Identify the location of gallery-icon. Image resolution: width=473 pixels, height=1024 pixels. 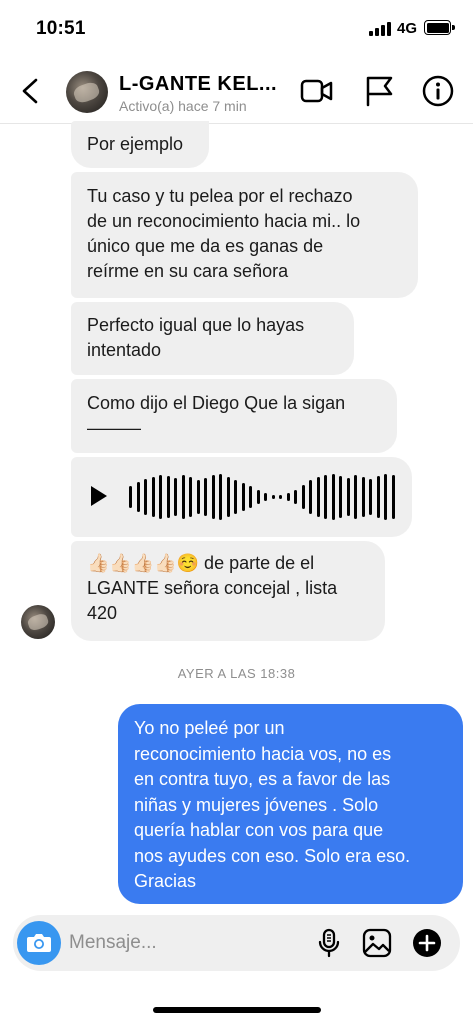
(377, 943).